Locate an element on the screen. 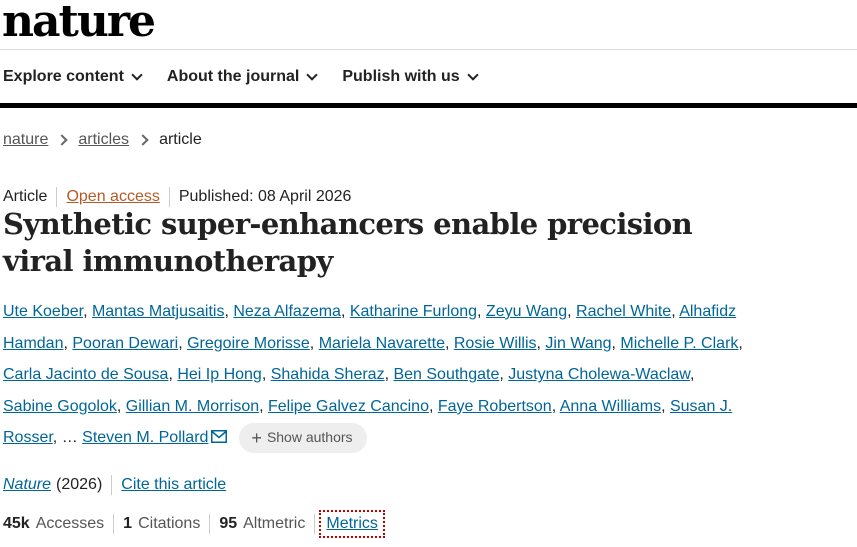  accesses-label: Accesses is located at coordinates (70, 523).